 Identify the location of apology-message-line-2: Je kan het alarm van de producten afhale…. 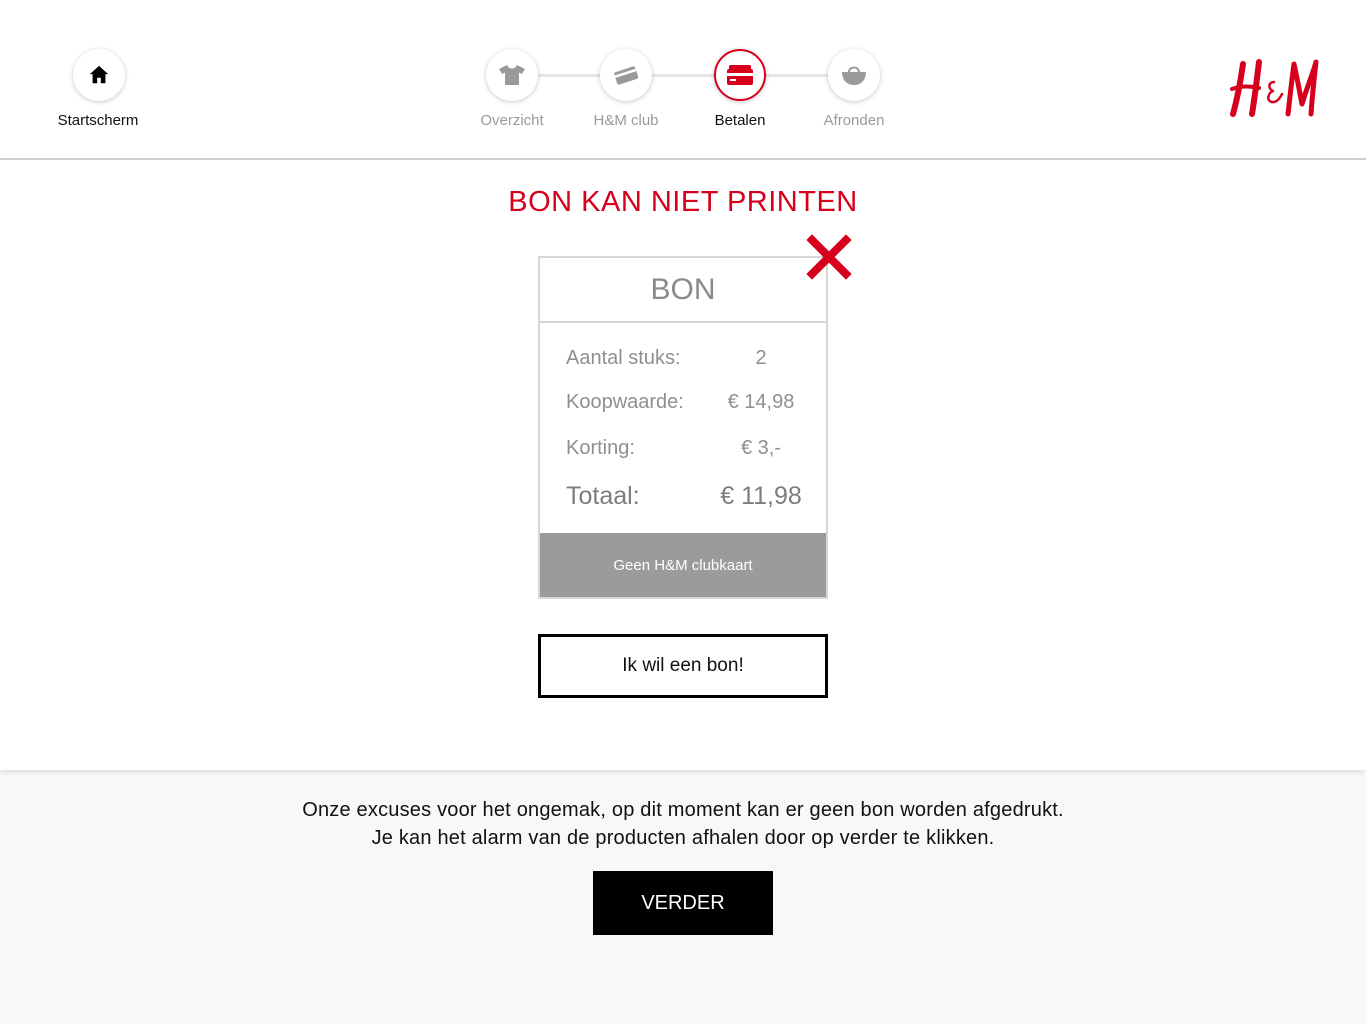
(683, 838).